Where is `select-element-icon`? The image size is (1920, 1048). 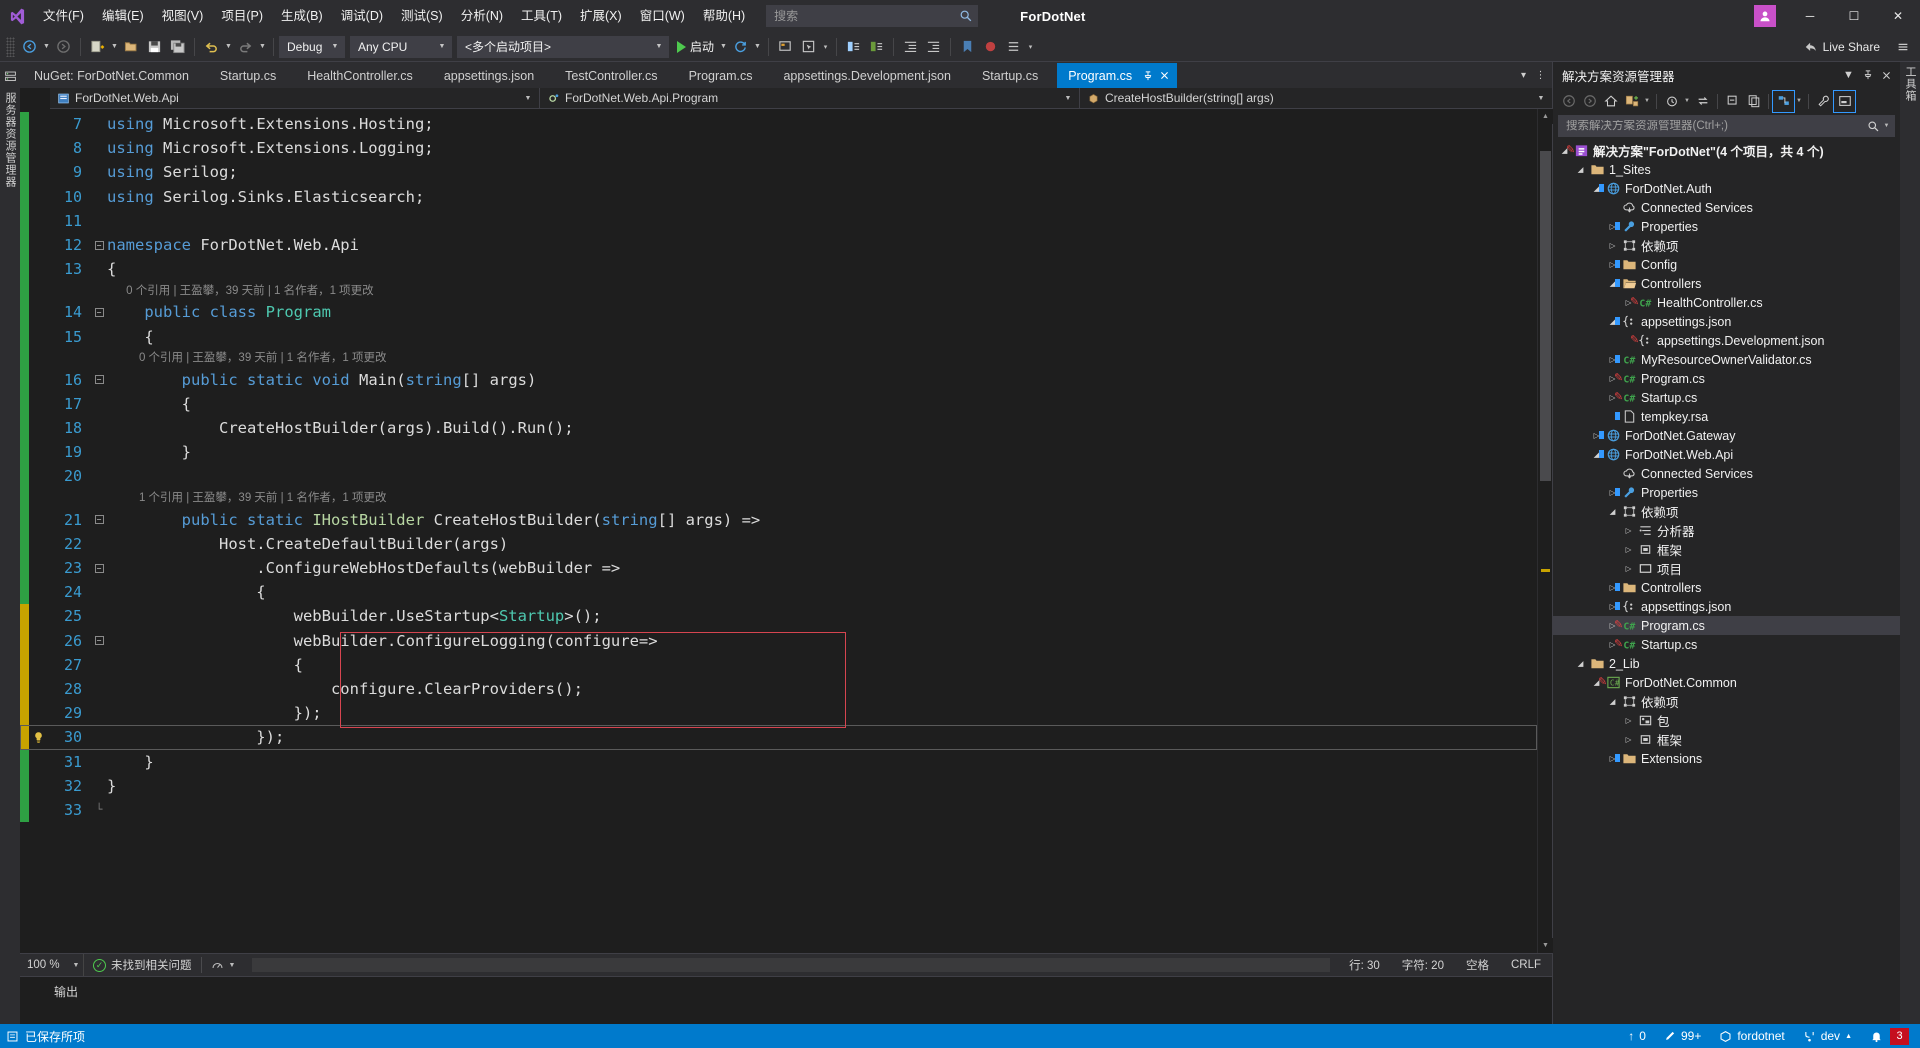 select-element-icon is located at coordinates (808, 47).